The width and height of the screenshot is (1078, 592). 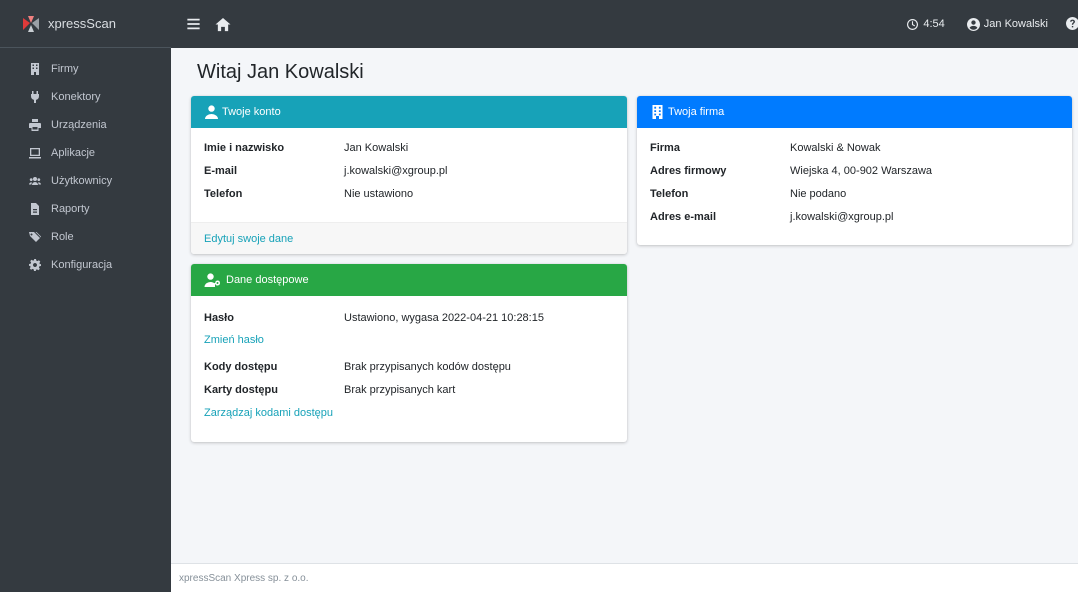 I want to click on session-timer: 4:54, so click(x=926, y=24).